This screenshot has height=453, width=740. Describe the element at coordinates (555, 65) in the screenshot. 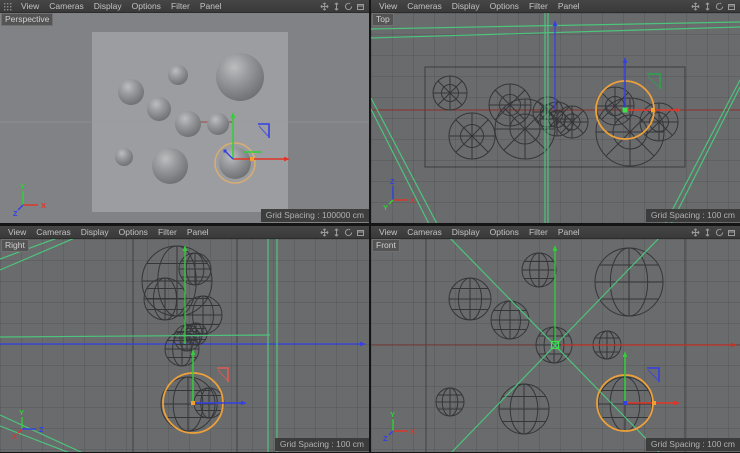

I see `world-z-axis` at that location.